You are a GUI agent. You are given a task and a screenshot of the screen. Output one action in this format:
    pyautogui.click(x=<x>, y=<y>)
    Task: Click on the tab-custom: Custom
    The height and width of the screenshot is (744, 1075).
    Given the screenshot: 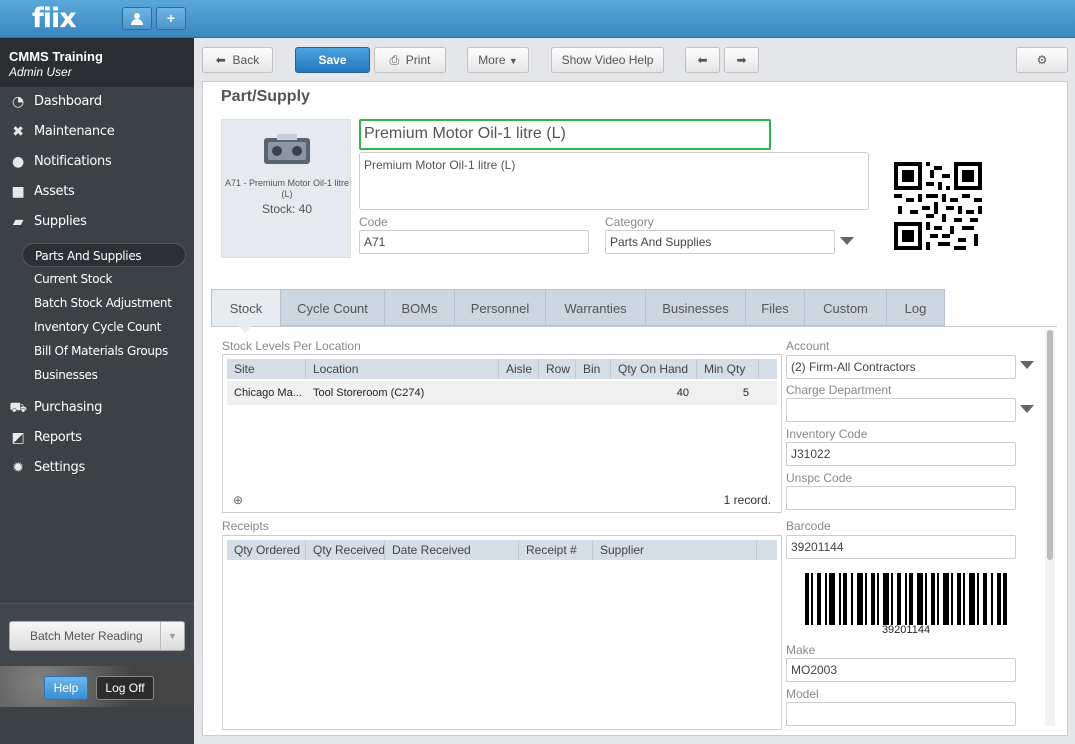 What is the action you would take?
    pyautogui.click(x=845, y=307)
    